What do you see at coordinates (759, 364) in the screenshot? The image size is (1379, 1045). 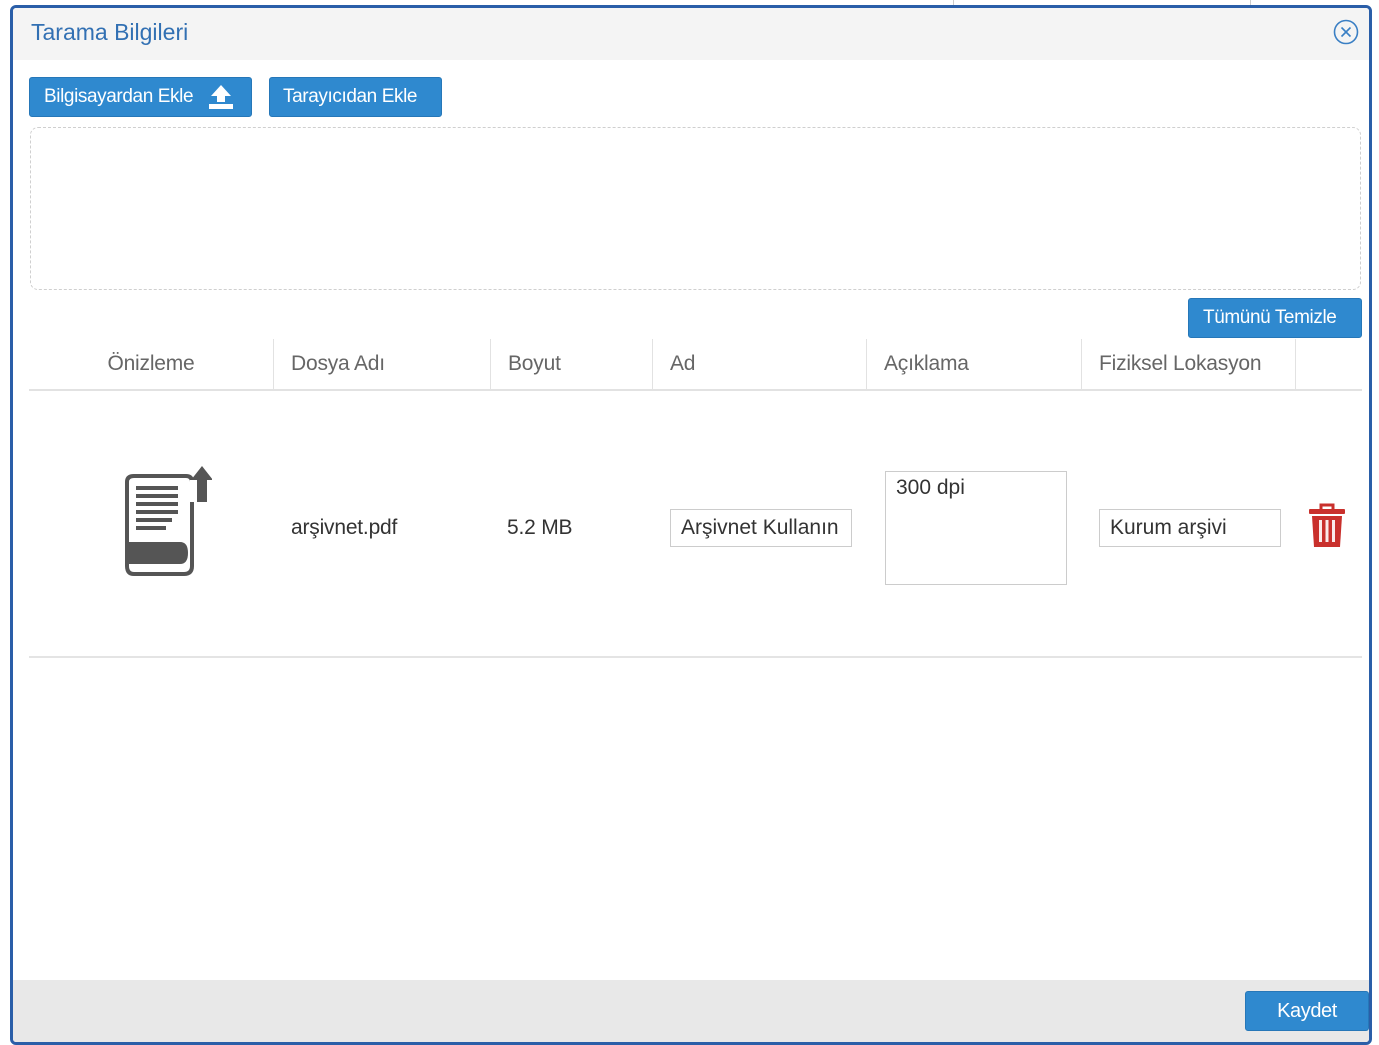 I see `column-header-name: Ad` at bounding box center [759, 364].